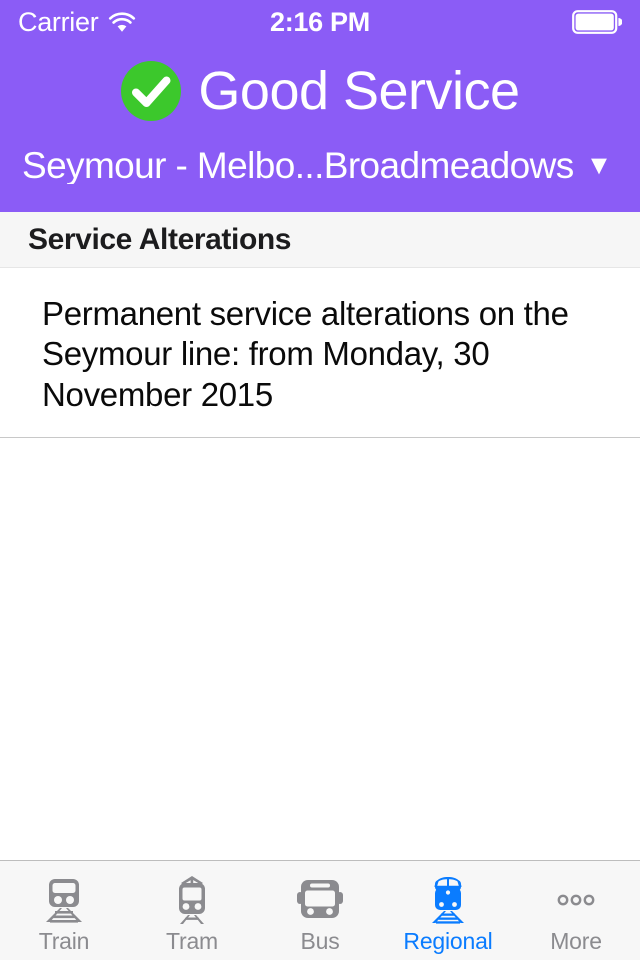 This screenshot has height=960, width=640. Describe the element at coordinates (298, 165) in the screenshot. I see `route-selector-label: Seymour - Melbo...Broadmeadows` at that location.